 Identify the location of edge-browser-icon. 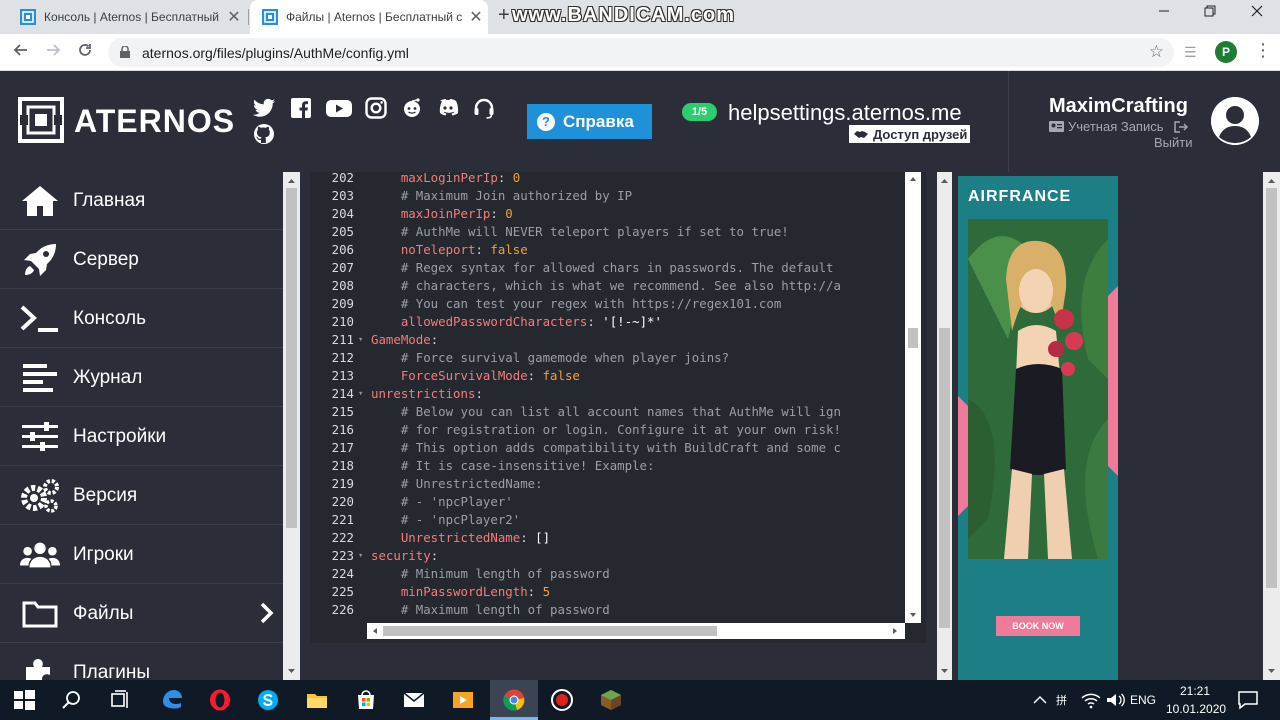
(172, 700).